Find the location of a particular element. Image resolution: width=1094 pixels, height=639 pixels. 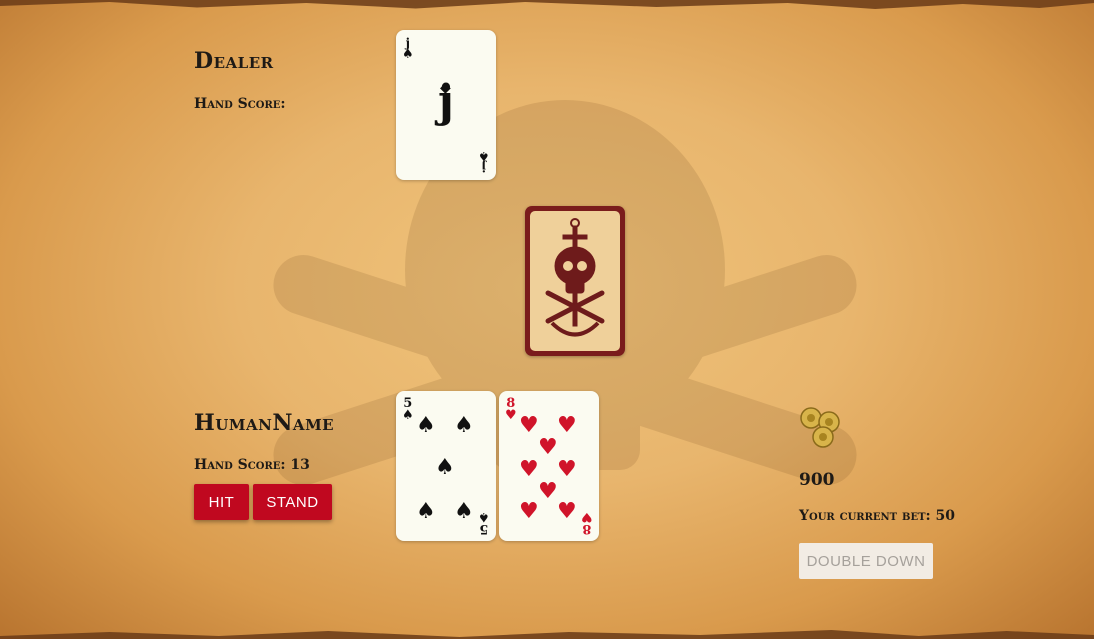

card-corner-top: 8 ♥ is located at coordinates (511, 410).